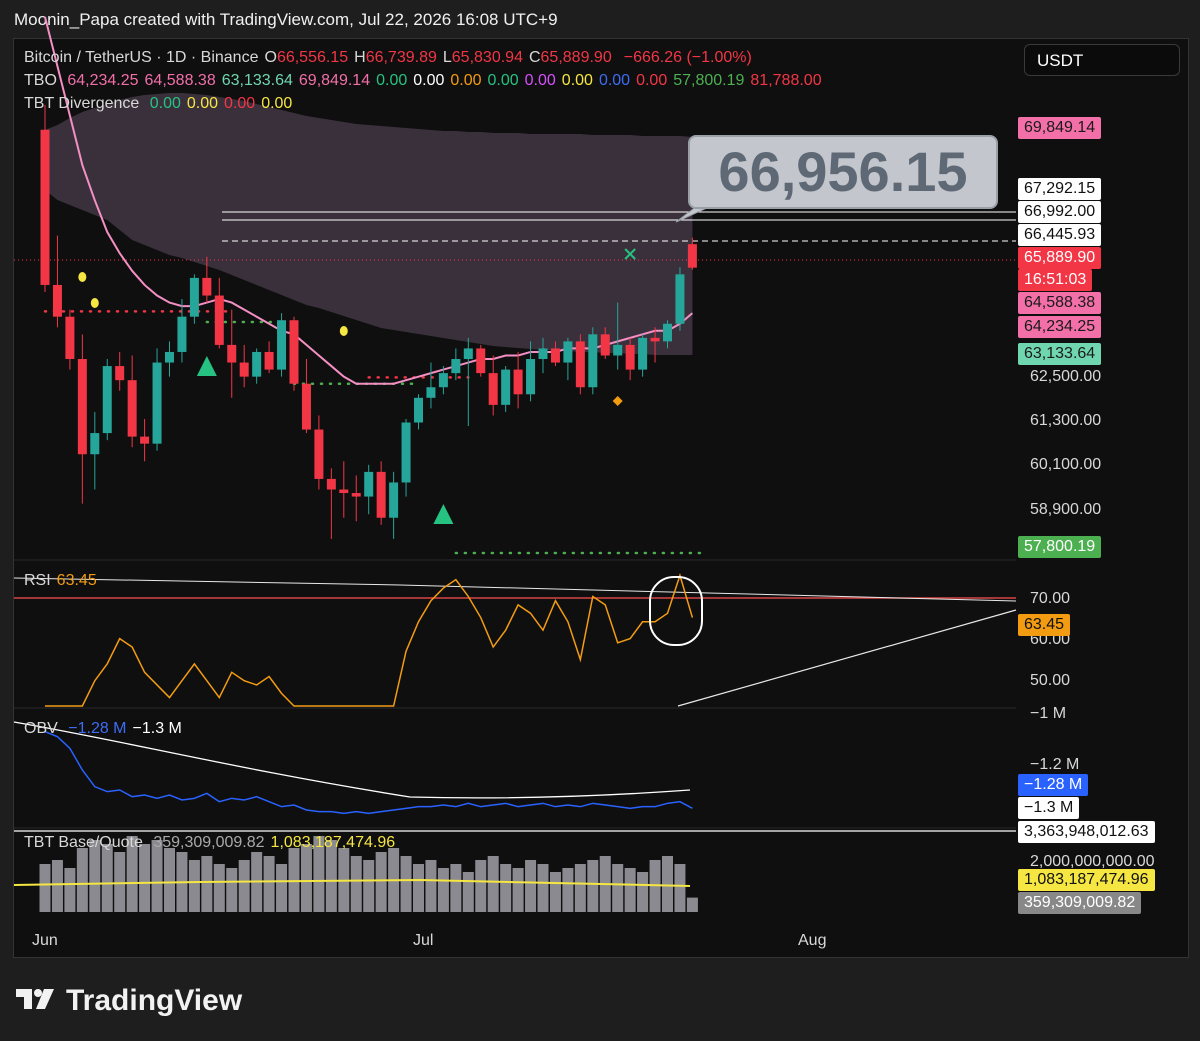 Image resolution: width=1200 pixels, height=1041 pixels. I want to click on price-tag-0: 69,849.14, so click(1060, 128).